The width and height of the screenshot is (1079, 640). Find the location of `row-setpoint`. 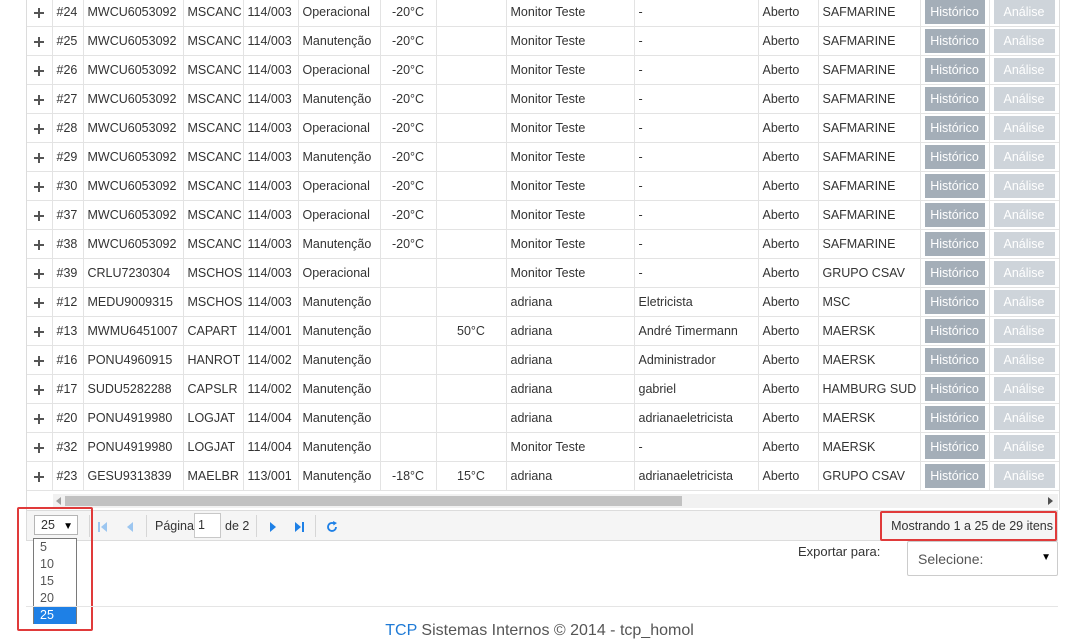

row-setpoint is located at coordinates (471, 389).